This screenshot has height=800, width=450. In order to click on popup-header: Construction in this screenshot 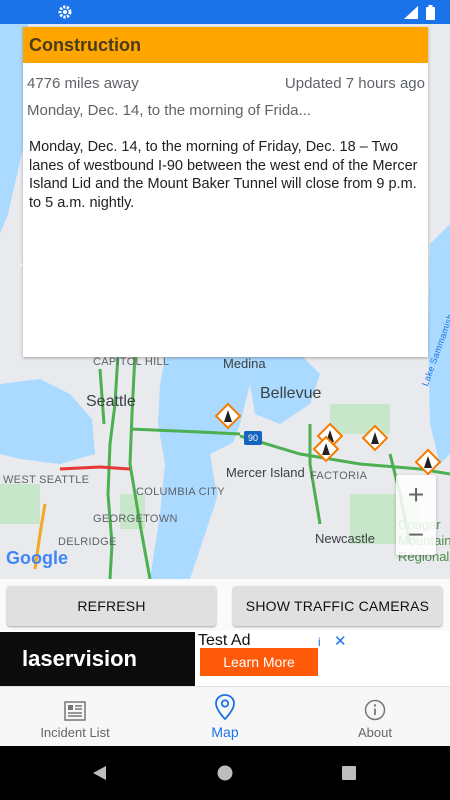, I will do `click(225, 45)`.